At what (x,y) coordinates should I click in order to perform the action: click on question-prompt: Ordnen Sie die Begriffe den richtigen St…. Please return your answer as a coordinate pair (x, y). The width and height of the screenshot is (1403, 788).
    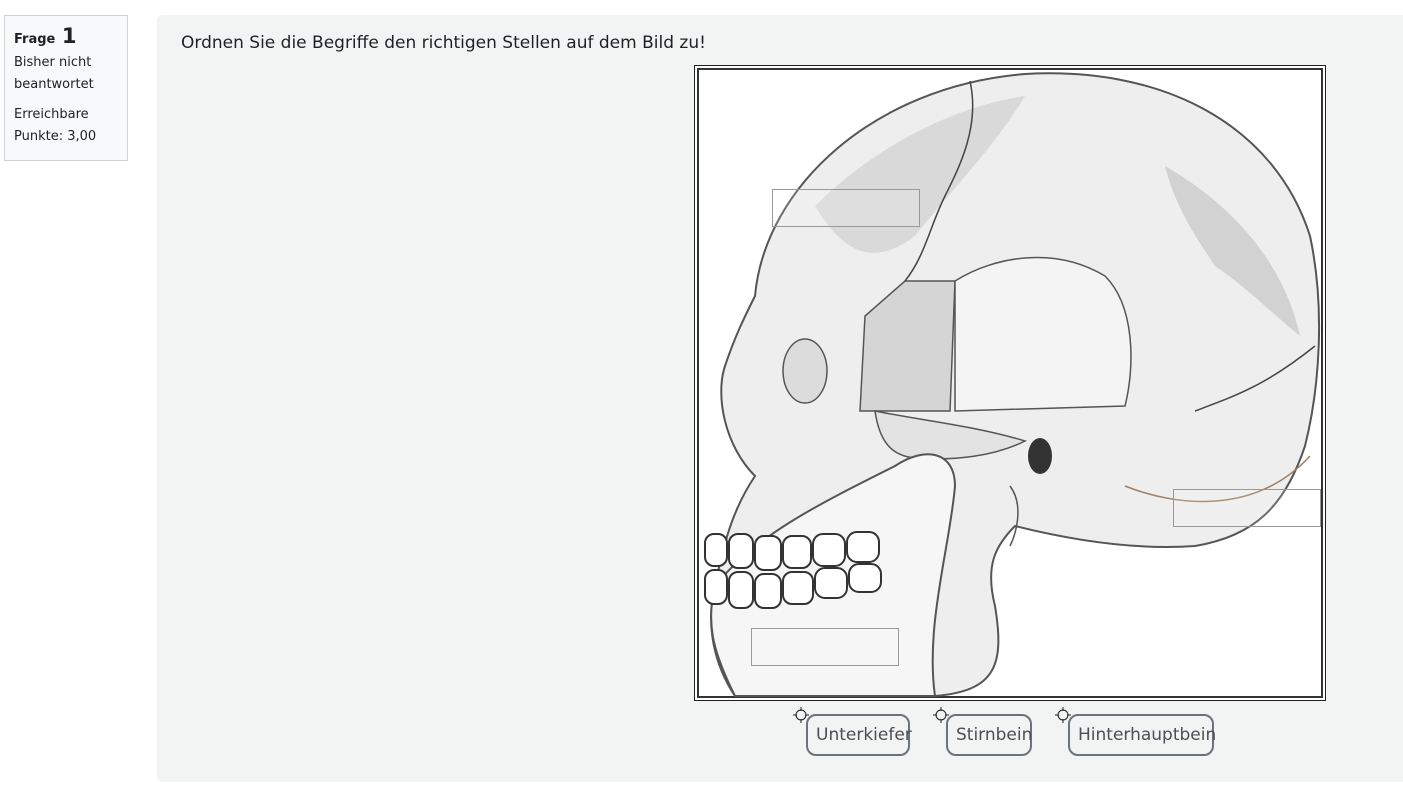
    Looking at the image, I should click on (443, 43).